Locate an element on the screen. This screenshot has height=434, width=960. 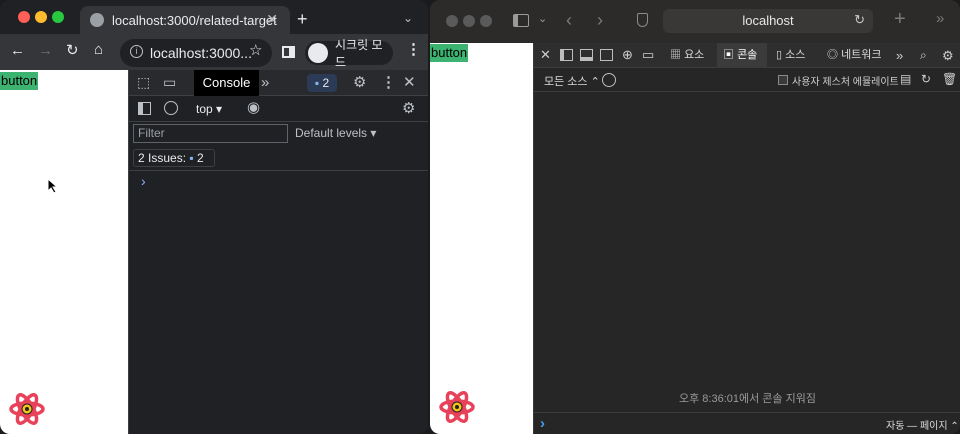
back-icon: ← is located at coordinates (17, 50).